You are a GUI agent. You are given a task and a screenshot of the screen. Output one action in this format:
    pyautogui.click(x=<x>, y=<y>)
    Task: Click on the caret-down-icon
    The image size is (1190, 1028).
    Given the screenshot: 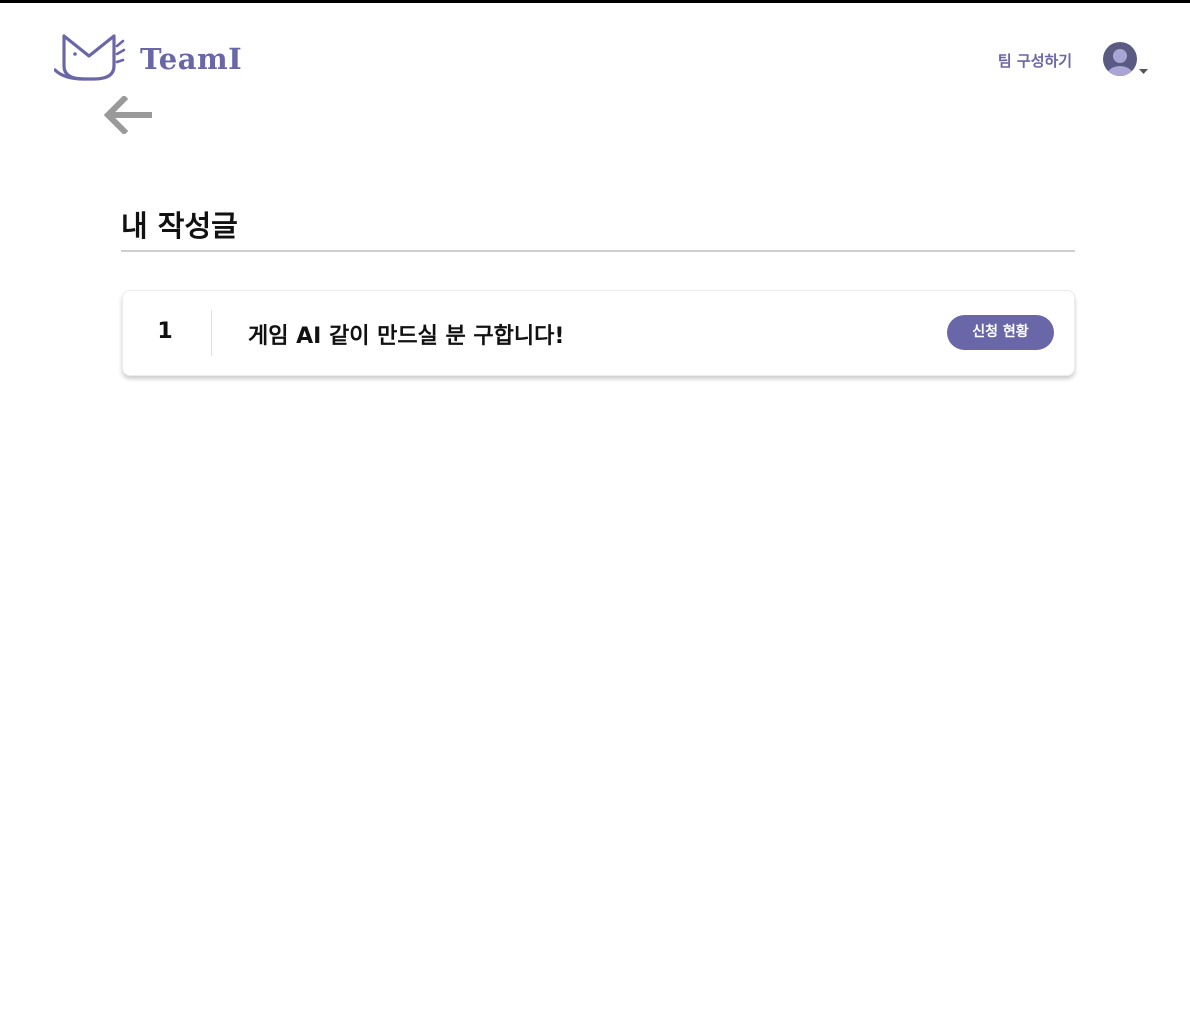 What is the action you would take?
    pyautogui.click(x=1143, y=71)
    